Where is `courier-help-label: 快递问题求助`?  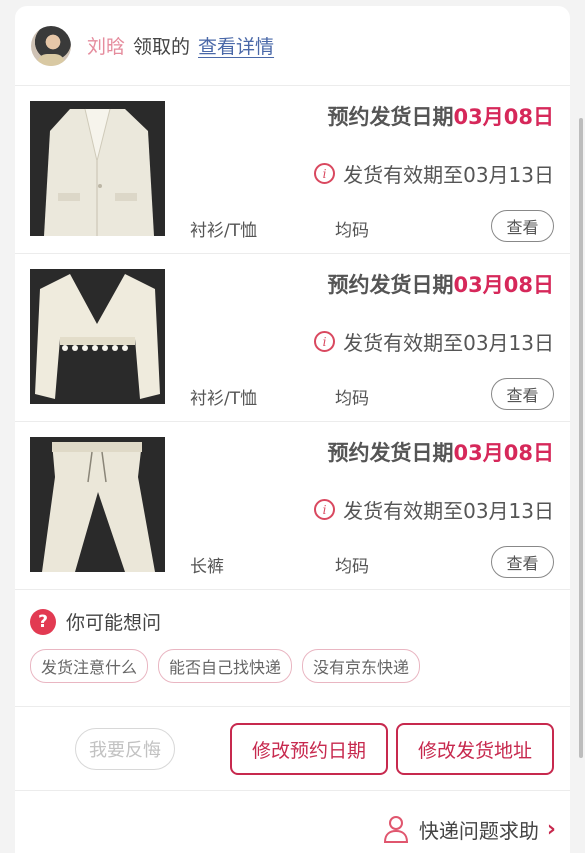 courier-help-label: 快递问题求助 is located at coordinates (478, 830).